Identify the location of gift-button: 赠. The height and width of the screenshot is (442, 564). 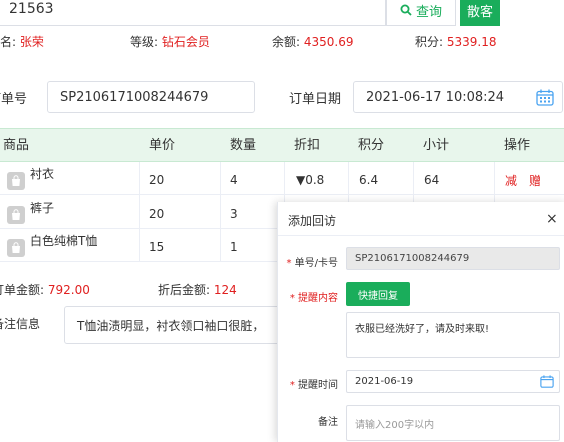
(535, 180).